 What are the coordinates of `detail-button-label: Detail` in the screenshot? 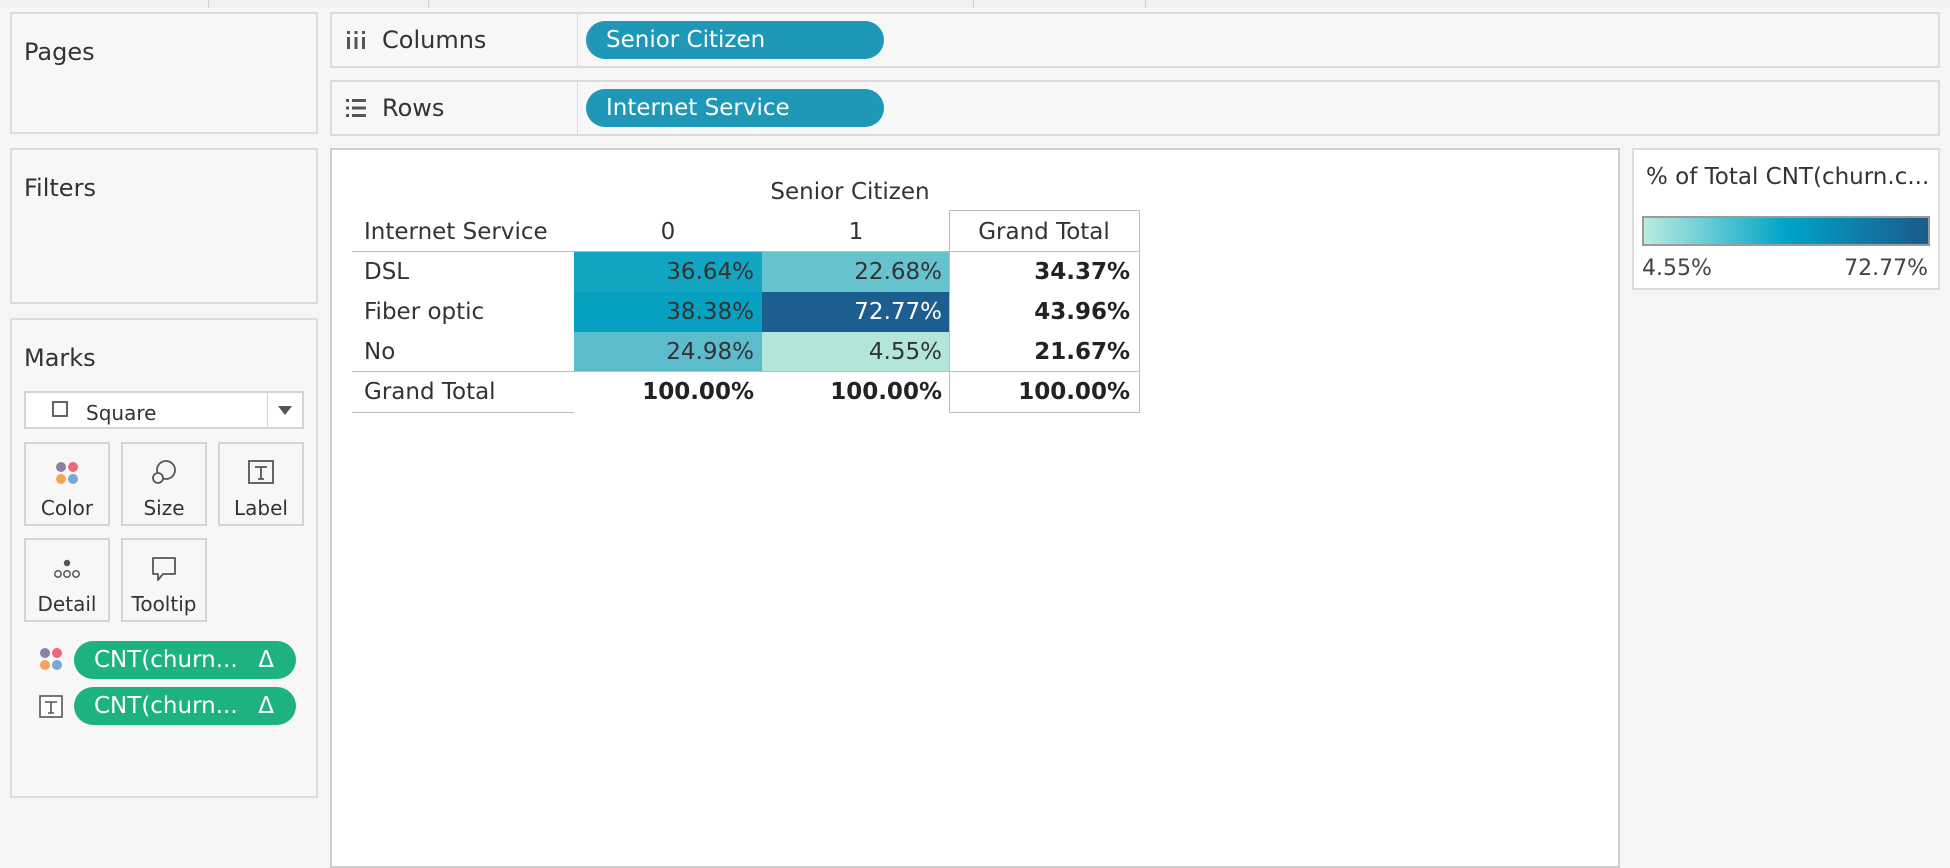 It's located at (67, 604).